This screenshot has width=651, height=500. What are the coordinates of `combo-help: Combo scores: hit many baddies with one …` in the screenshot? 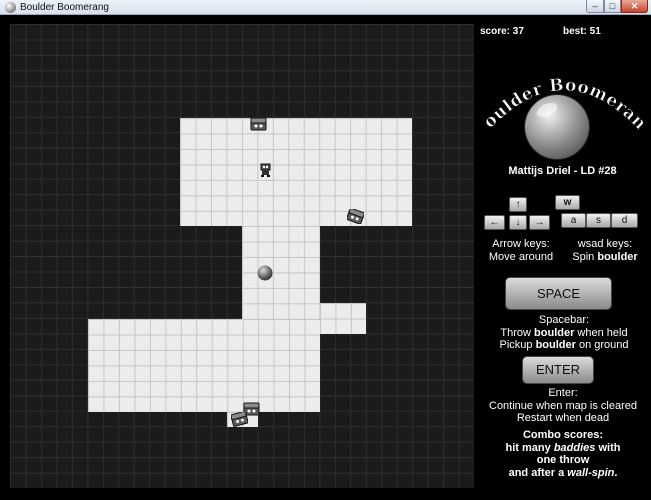 It's located at (563, 454).